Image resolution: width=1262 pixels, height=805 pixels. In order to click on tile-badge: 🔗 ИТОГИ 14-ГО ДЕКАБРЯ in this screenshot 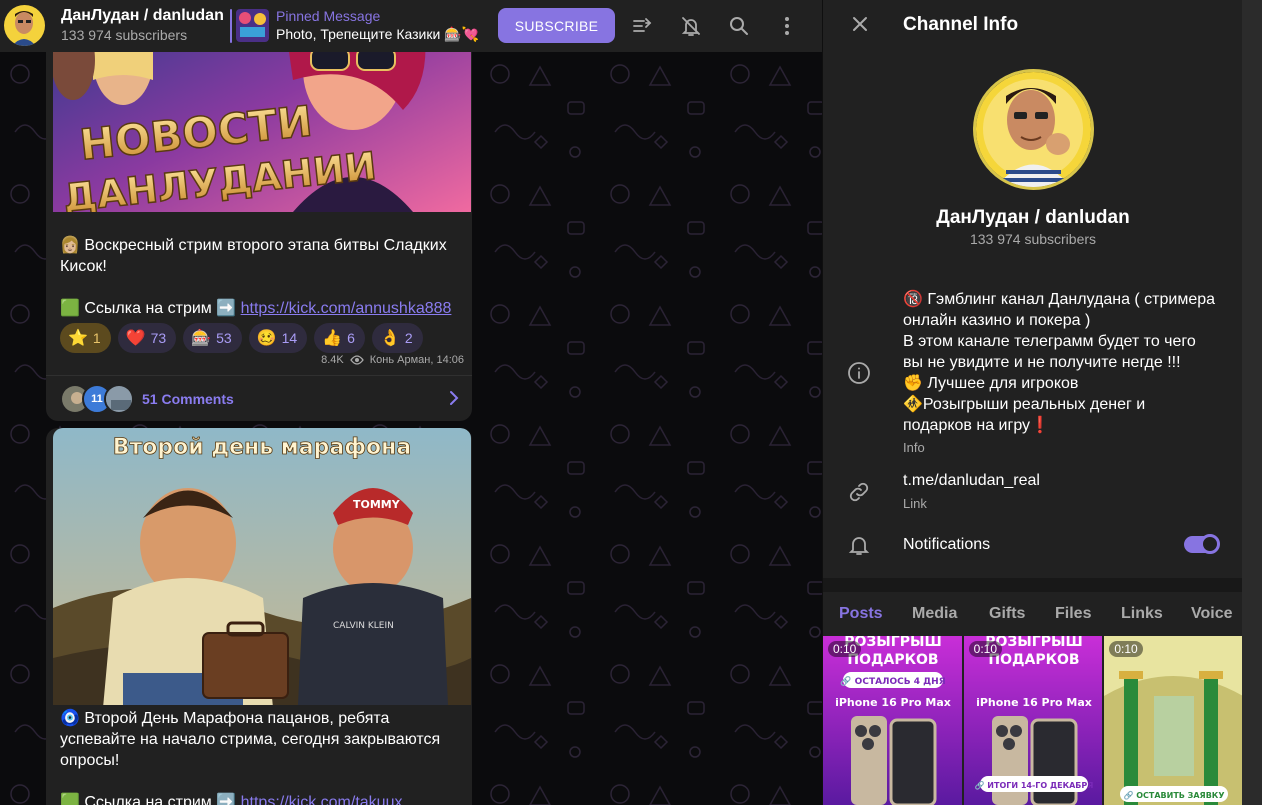, I will do `click(1033, 785)`.